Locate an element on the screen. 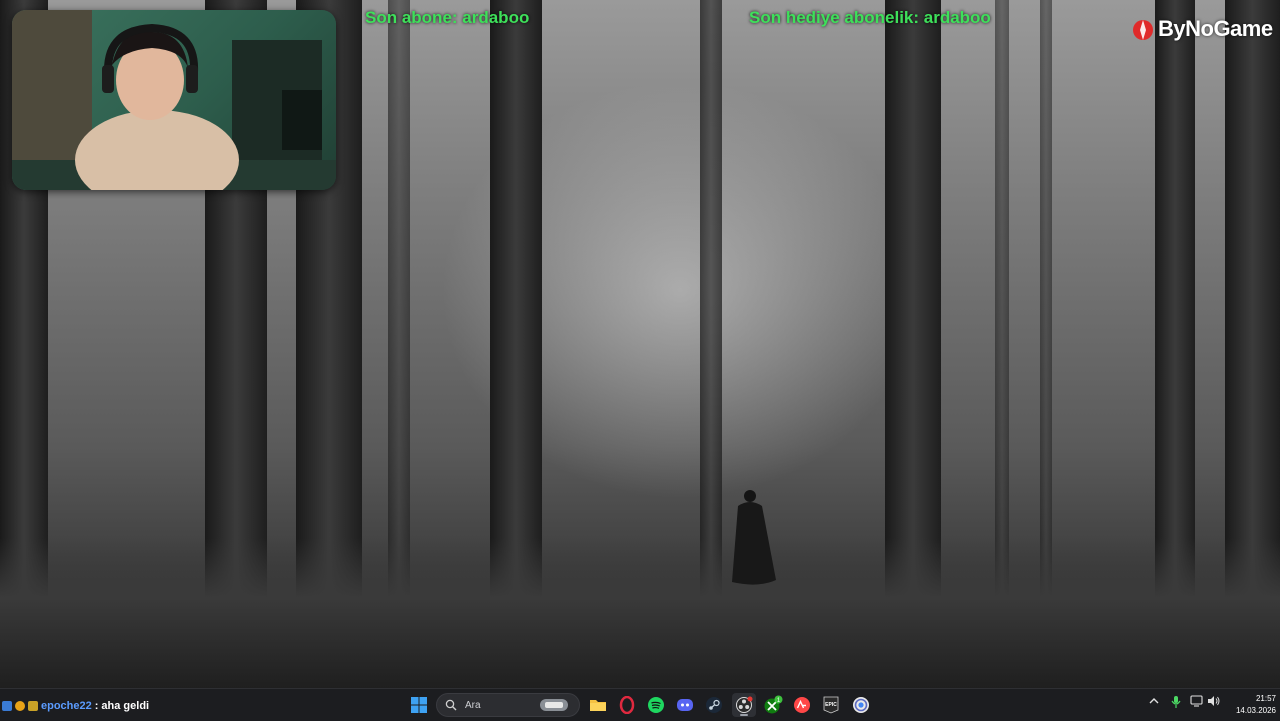 Image resolution: width=1280 pixels, height=721 pixels. search-input is located at coordinates (500, 705).